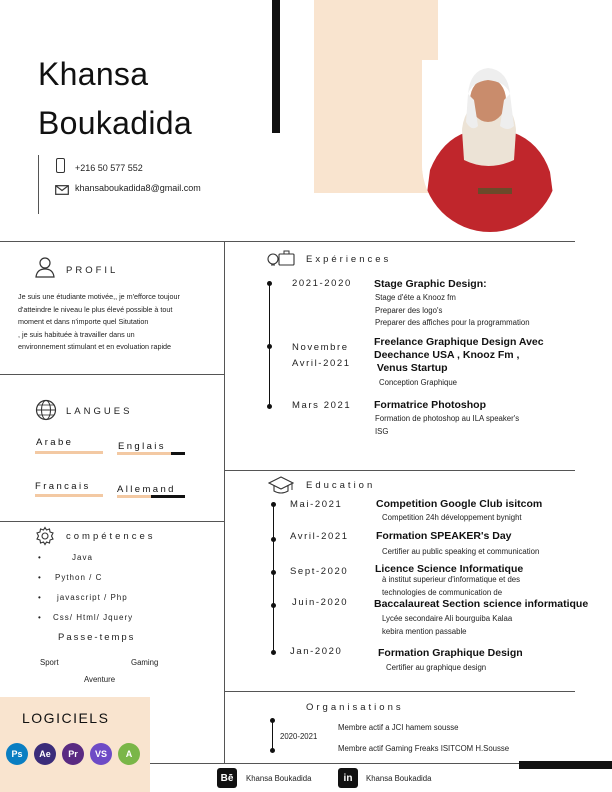 The image size is (612, 792). Describe the element at coordinates (66, 718) in the screenshot. I see `logiciels-title: LOGICIELS` at that location.